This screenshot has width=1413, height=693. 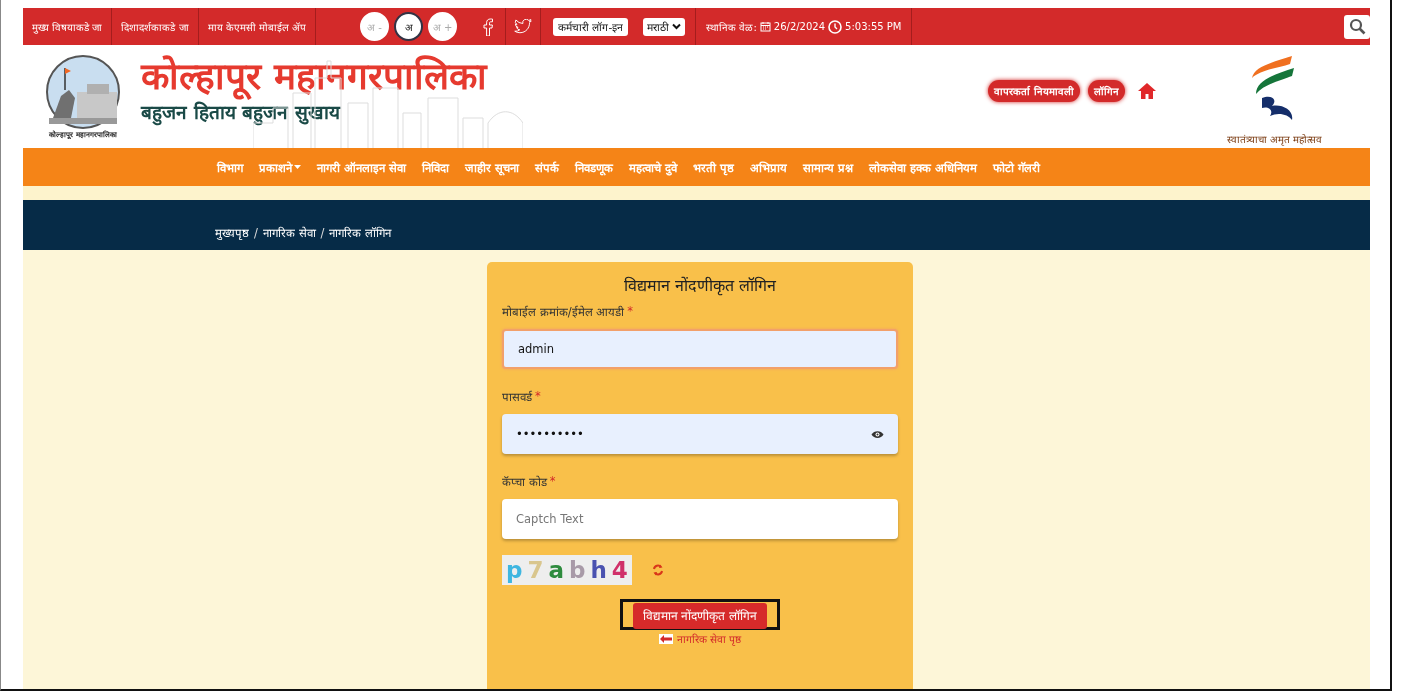 What do you see at coordinates (769, 167) in the screenshot?
I see `nav-item: अभिप्राय` at bounding box center [769, 167].